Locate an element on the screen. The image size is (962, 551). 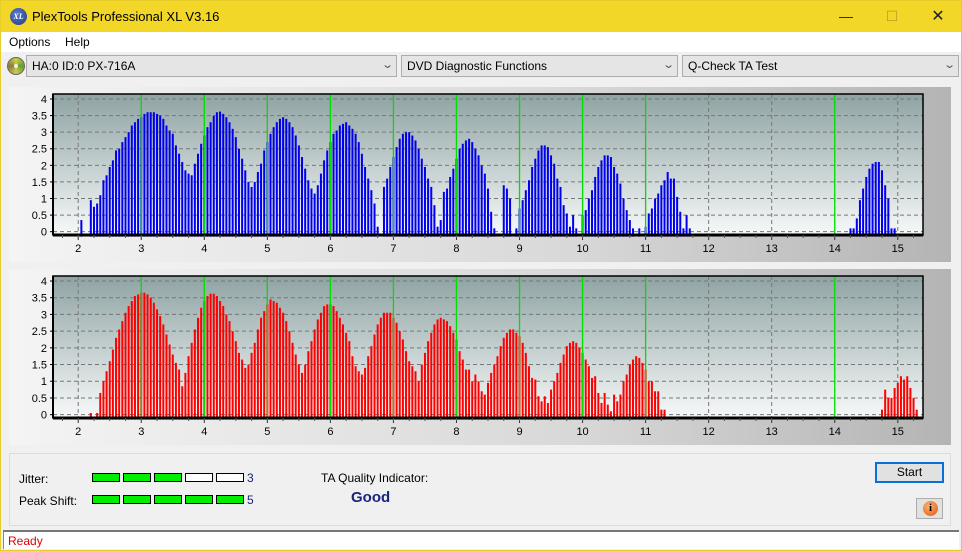
y-tick-label: 1.5 is located at coordinates (39, 183).